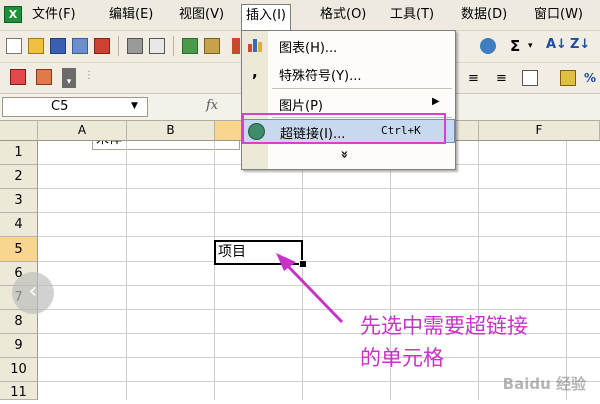 The image size is (600, 404). Describe the element at coordinates (544, 384) in the screenshot. I see `watermark: Baidu 经验` at that location.